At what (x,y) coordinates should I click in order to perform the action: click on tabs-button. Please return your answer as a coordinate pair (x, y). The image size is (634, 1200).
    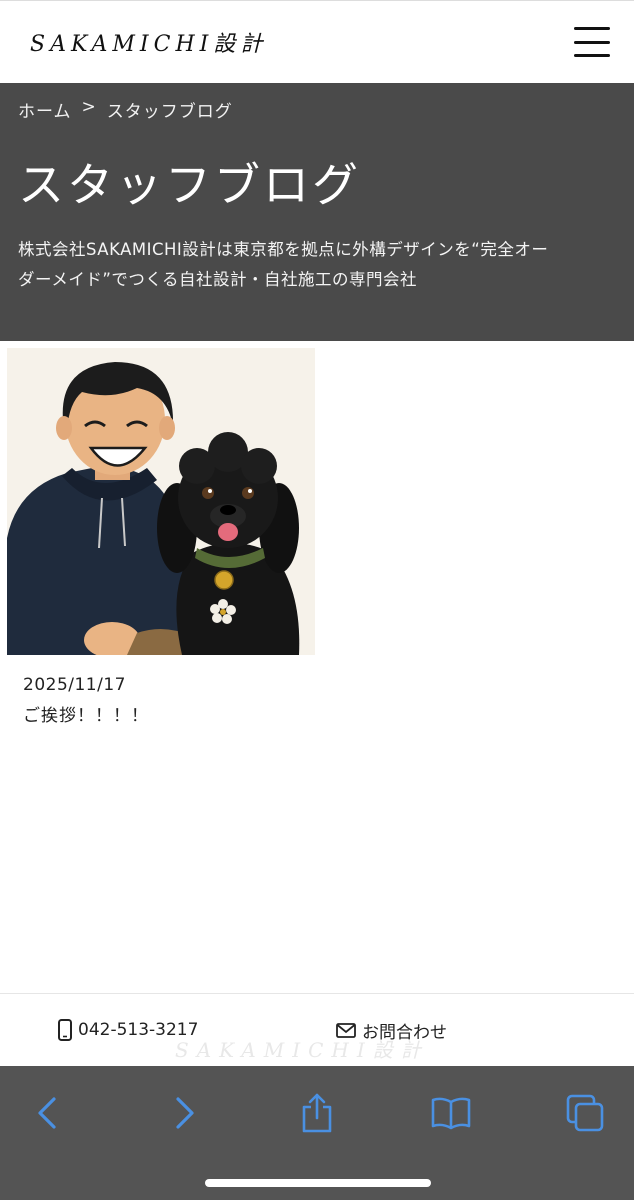
    Looking at the image, I should click on (585, 1113).